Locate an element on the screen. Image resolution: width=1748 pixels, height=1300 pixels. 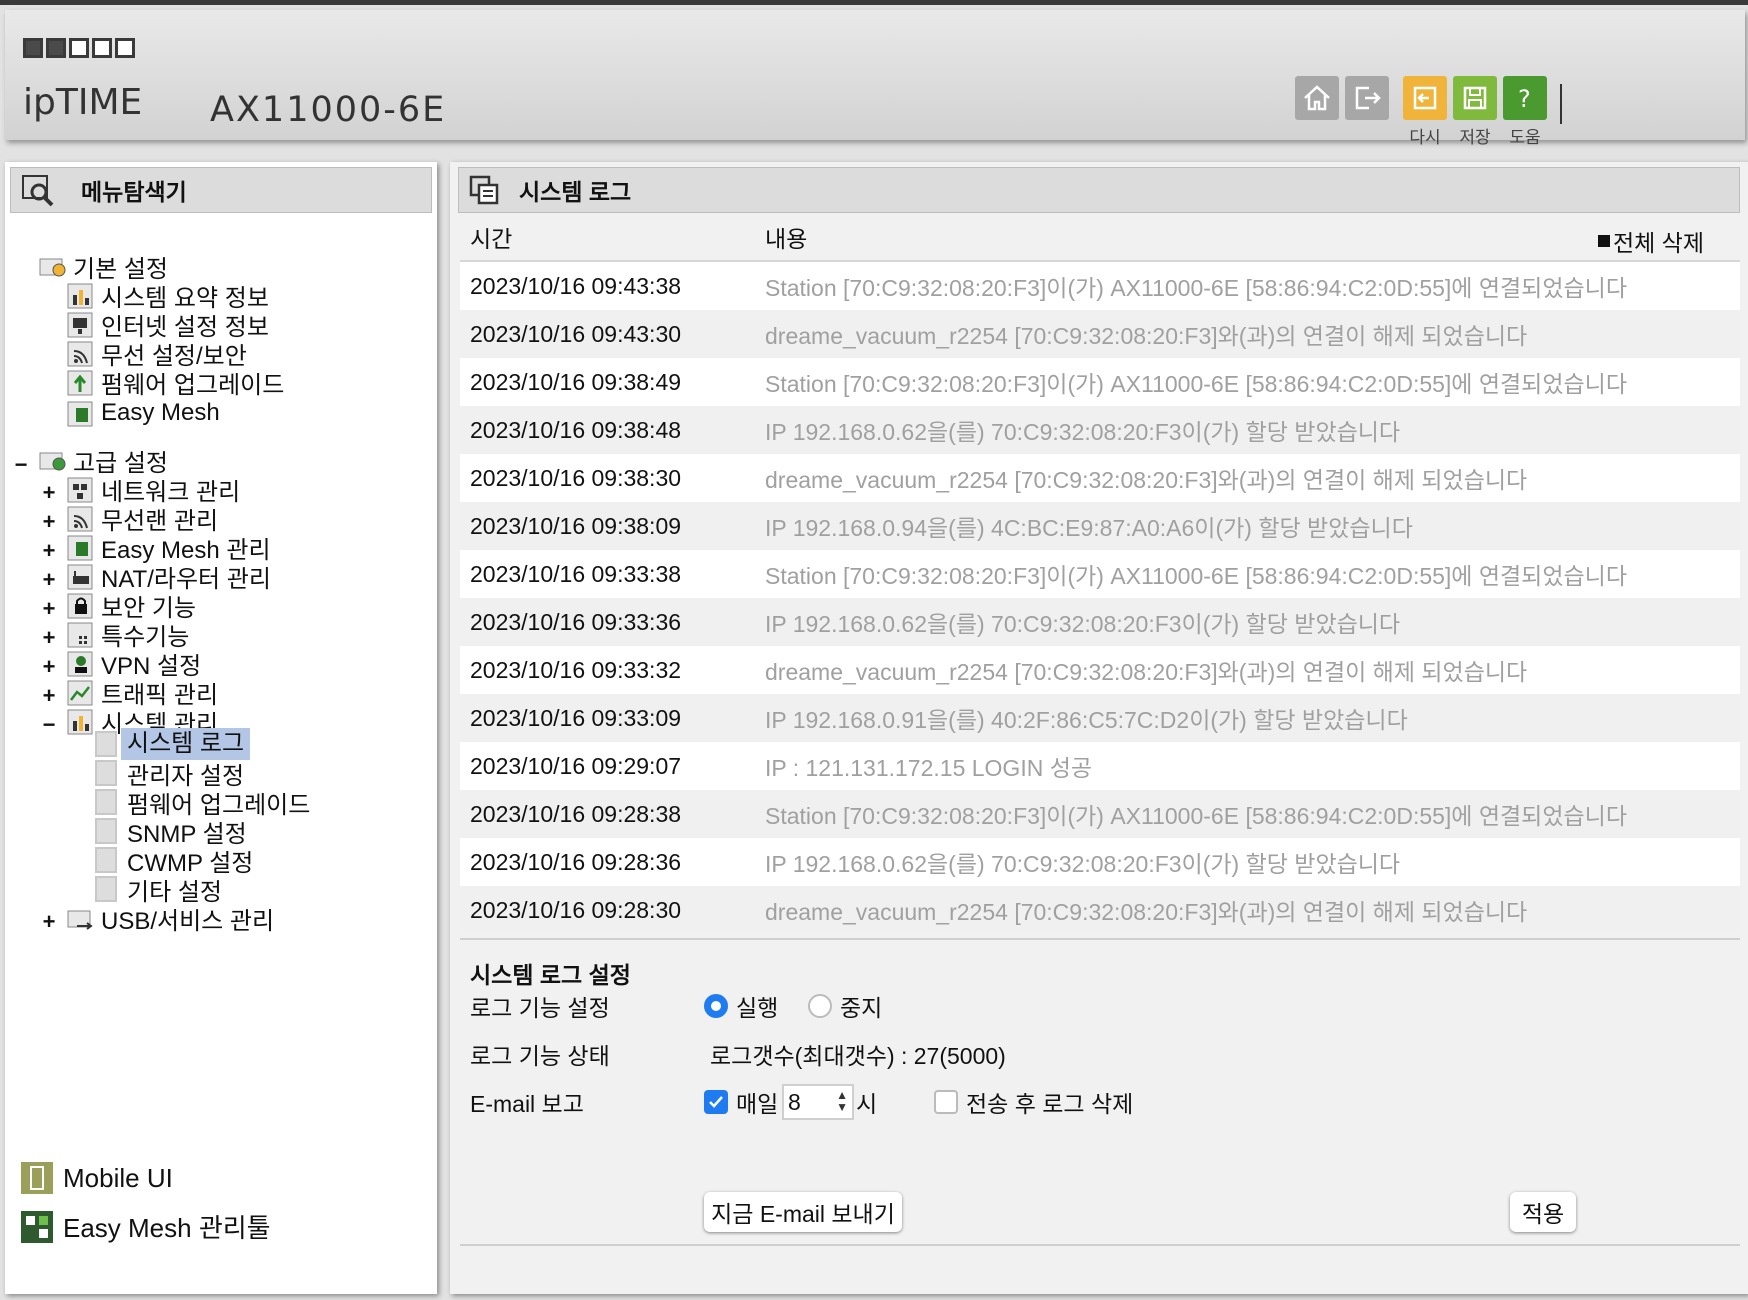
delete-after-send-checkbox is located at coordinates (946, 1102).